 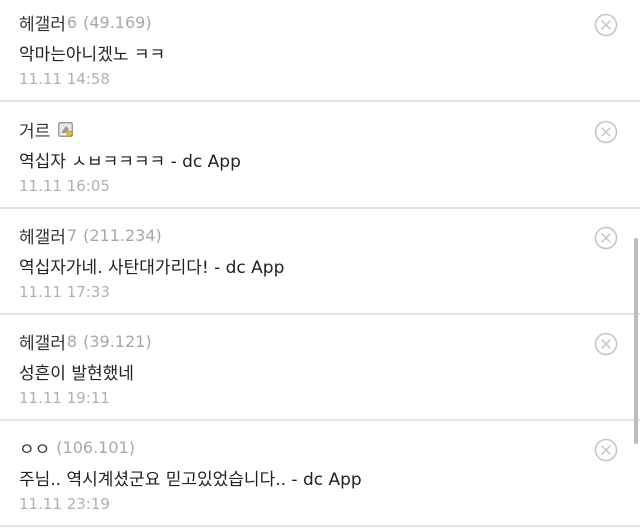 What do you see at coordinates (117, 341) in the screenshot?
I see `comment-ip: (39.121)` at bounding box center [117, 341].